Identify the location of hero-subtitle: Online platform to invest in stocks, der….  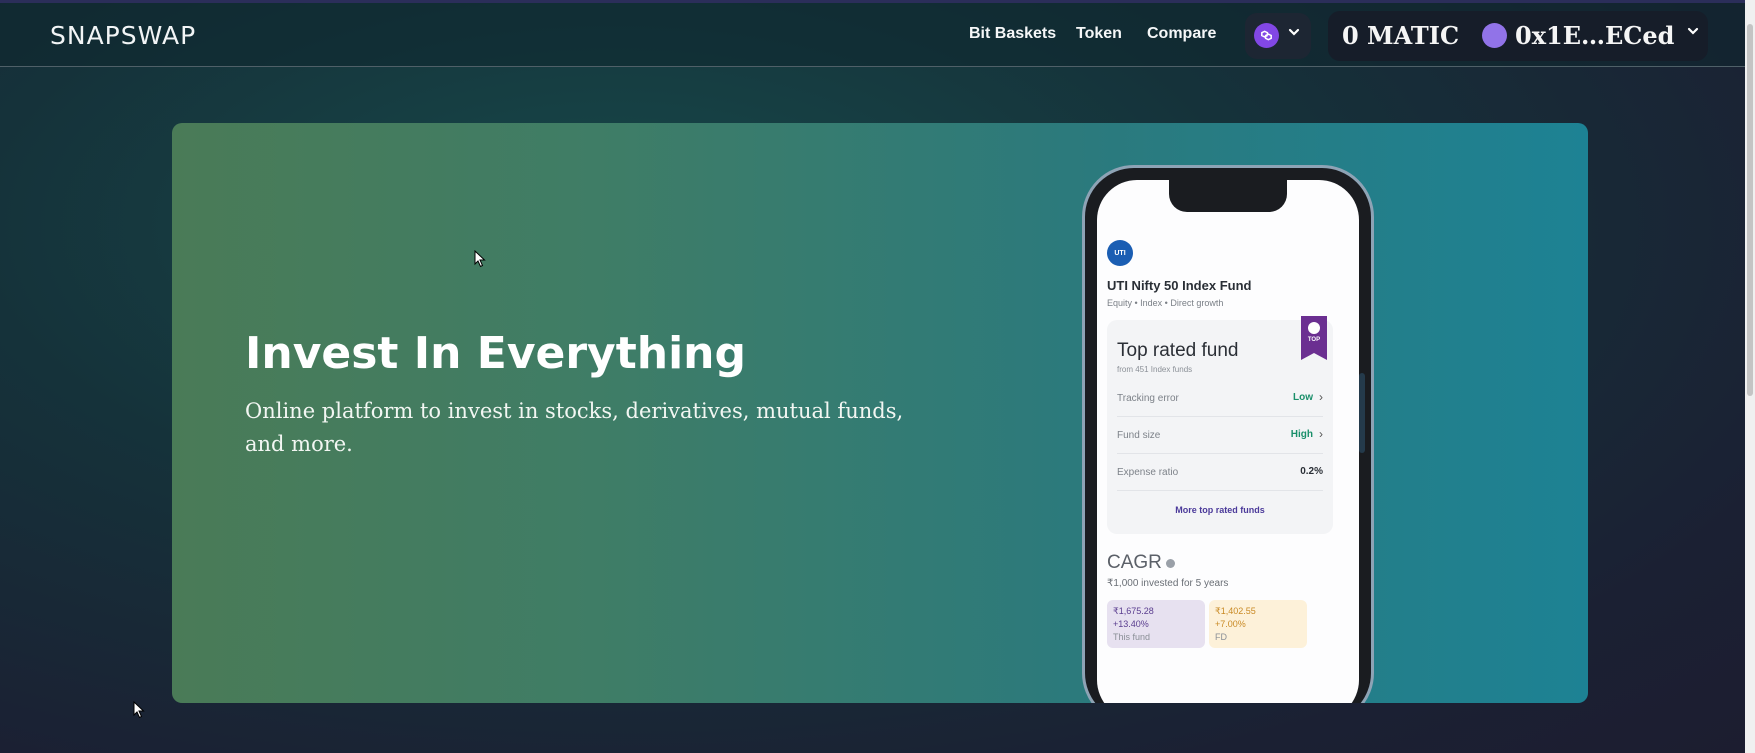
(574, 427).